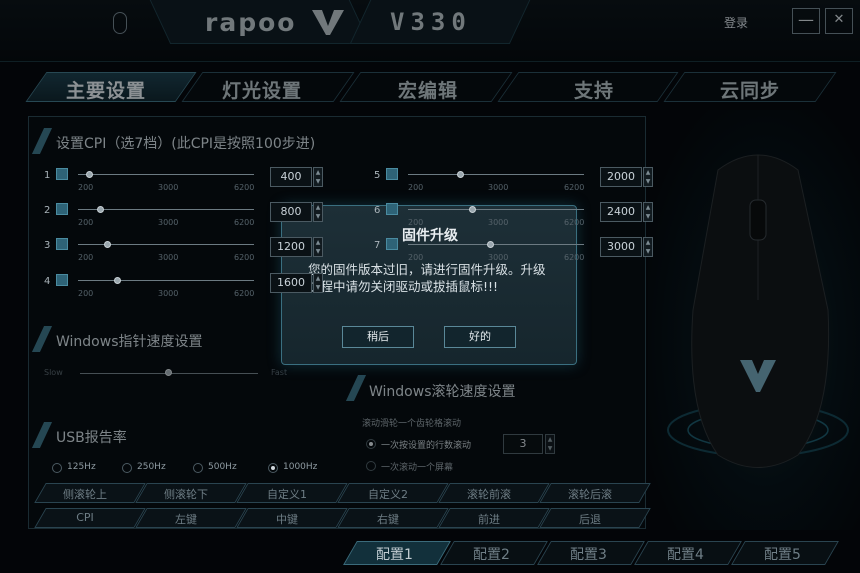  I want to click on button-mapping-label: 右键, so click(388, 519).